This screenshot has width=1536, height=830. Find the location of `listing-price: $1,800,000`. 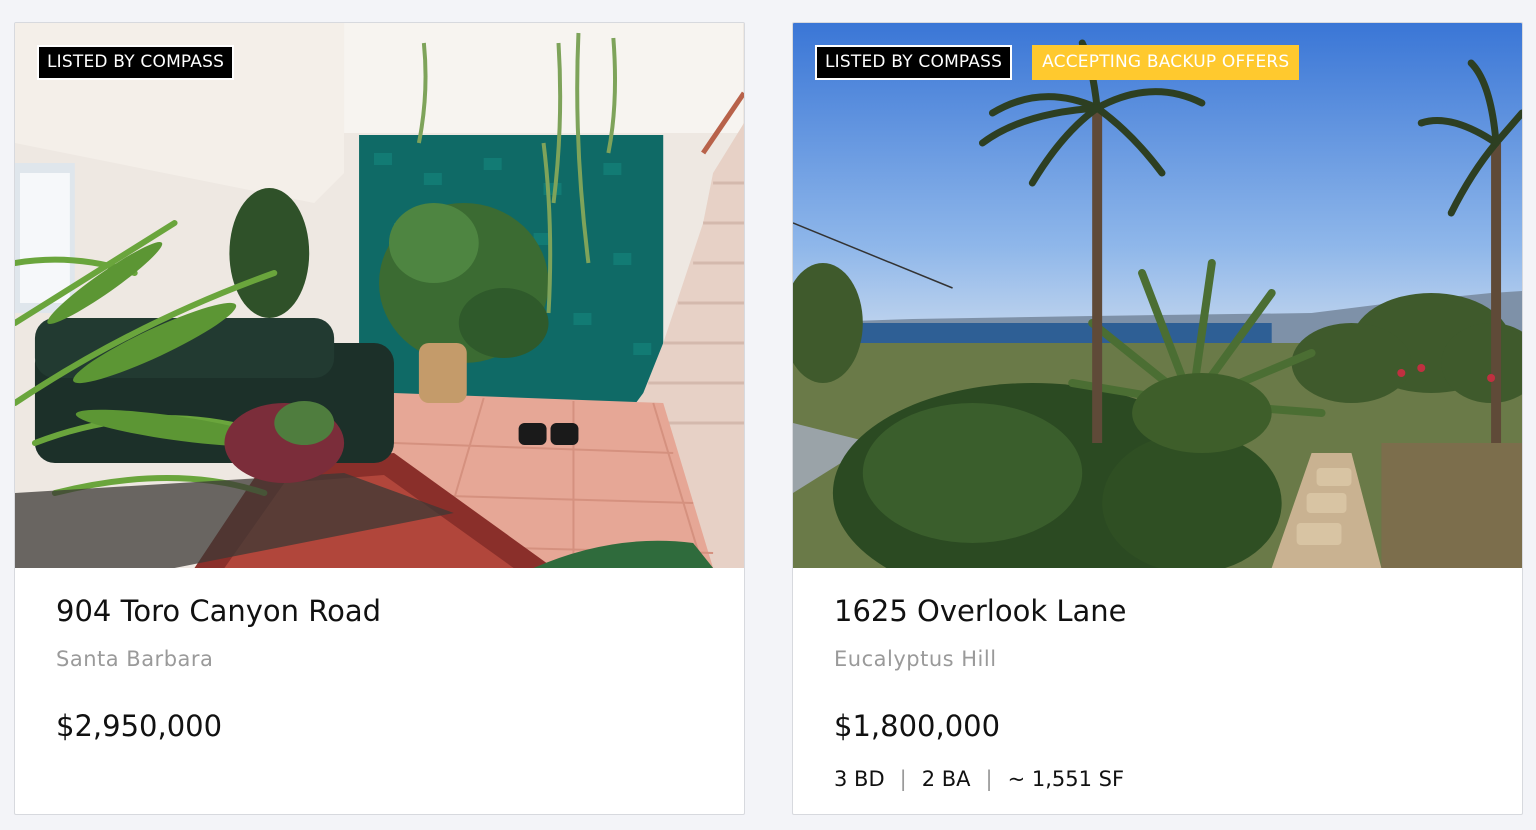

listing-price: $1,800,000 is located at coordinates (917, 726).